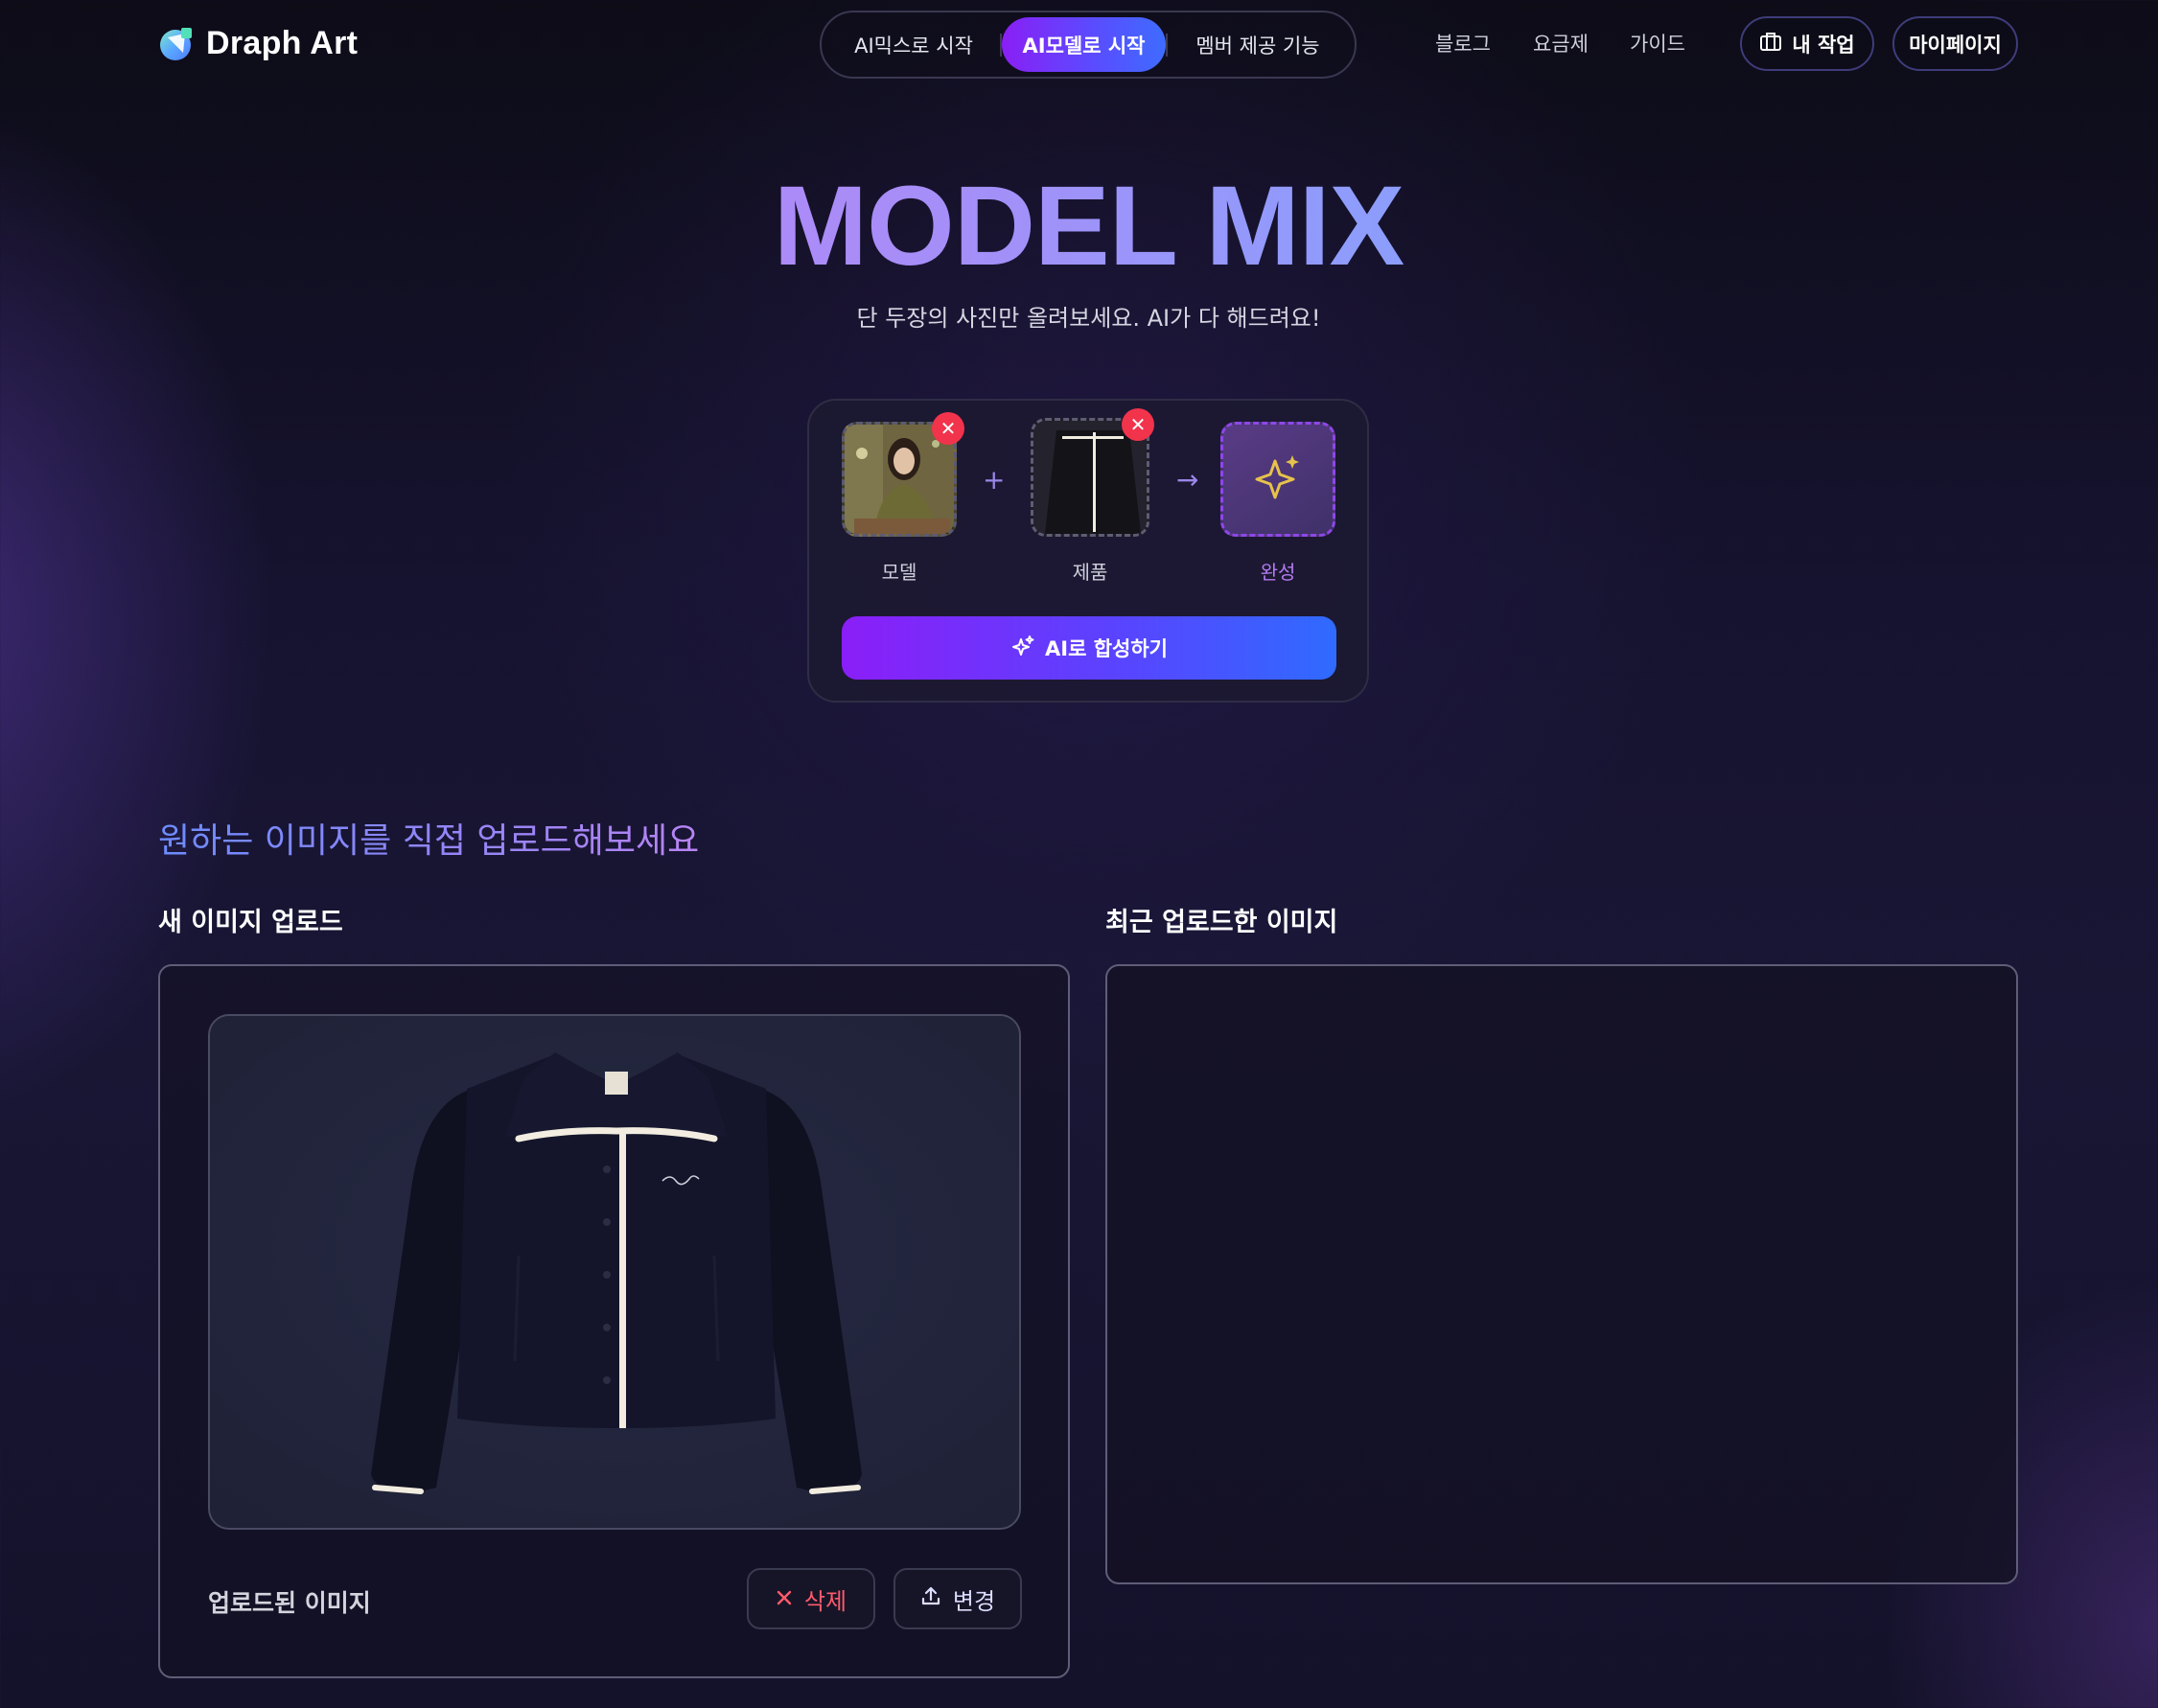 The width and height of the screenshot is (2158, 1708). Describe the element at coordinates (913, 44) in the screenshot. I see `tab-ai-mix: AI믹스로 시작` at that location.